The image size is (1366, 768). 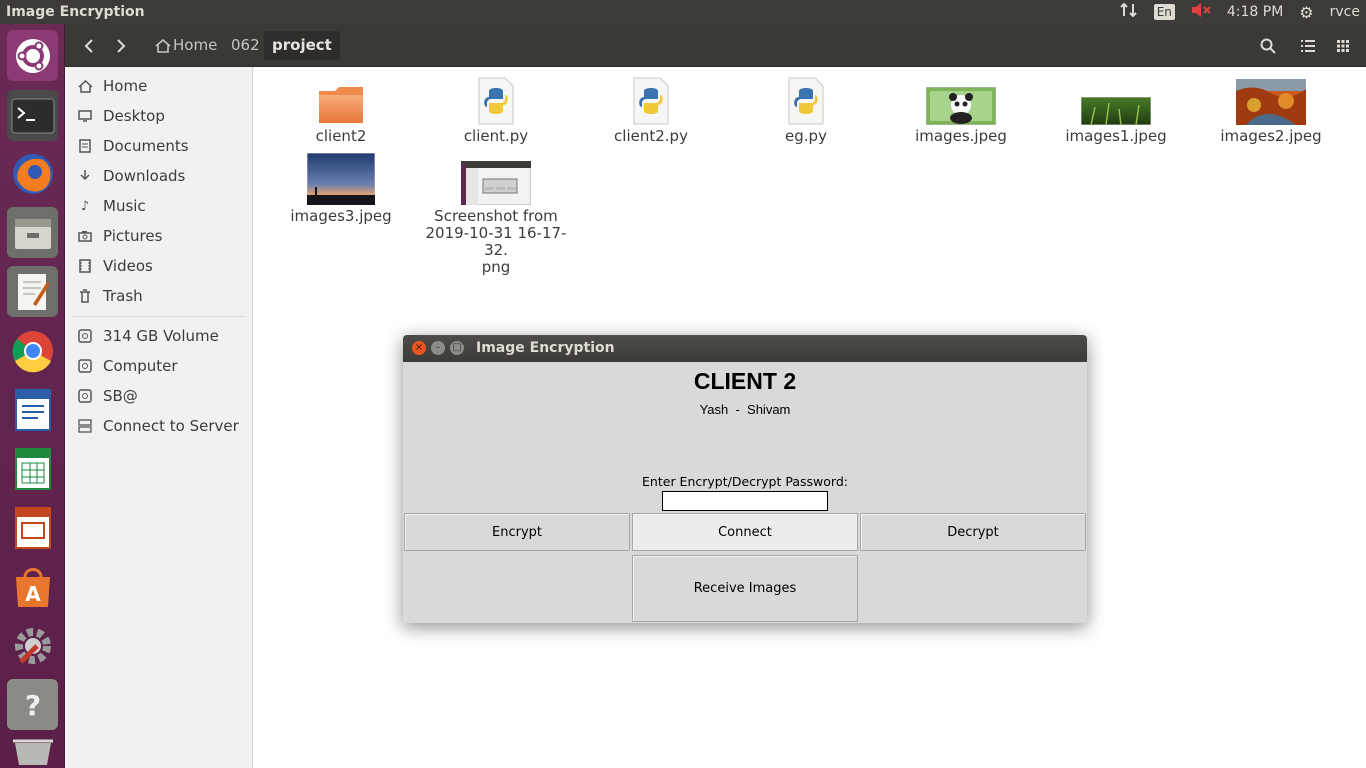 What do you see at coordinates (496, 110) in the screenshot?
I see `file-item: client.py` at bounding box center [496, 110].